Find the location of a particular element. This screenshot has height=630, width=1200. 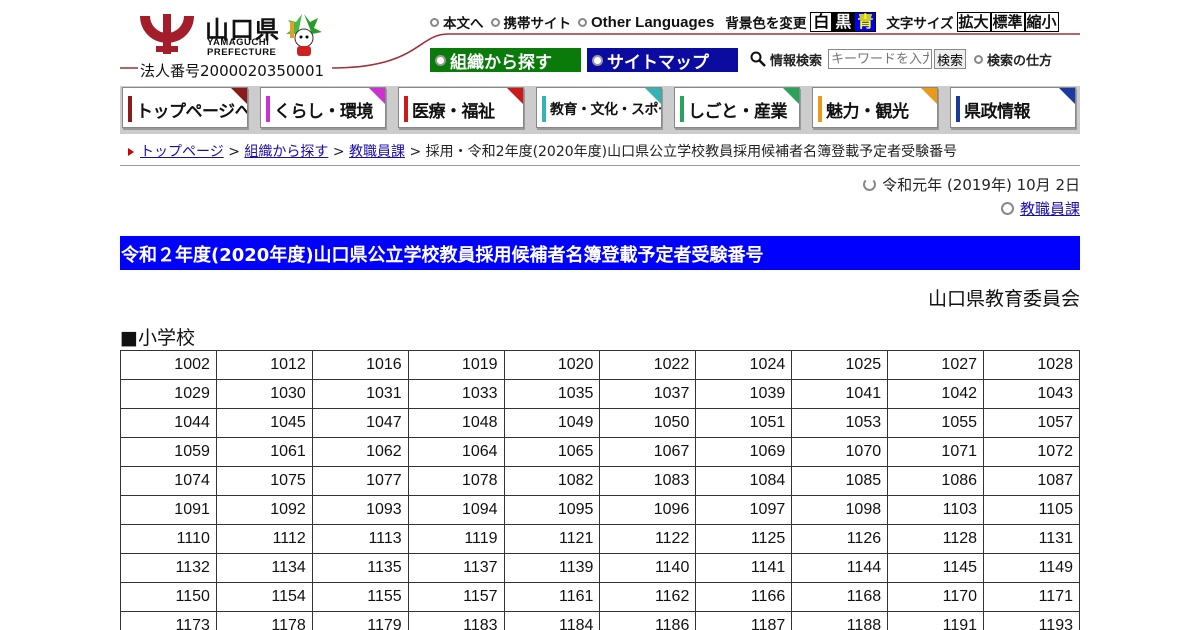

table-cell: 1191 is located at coordinates (936, 620).